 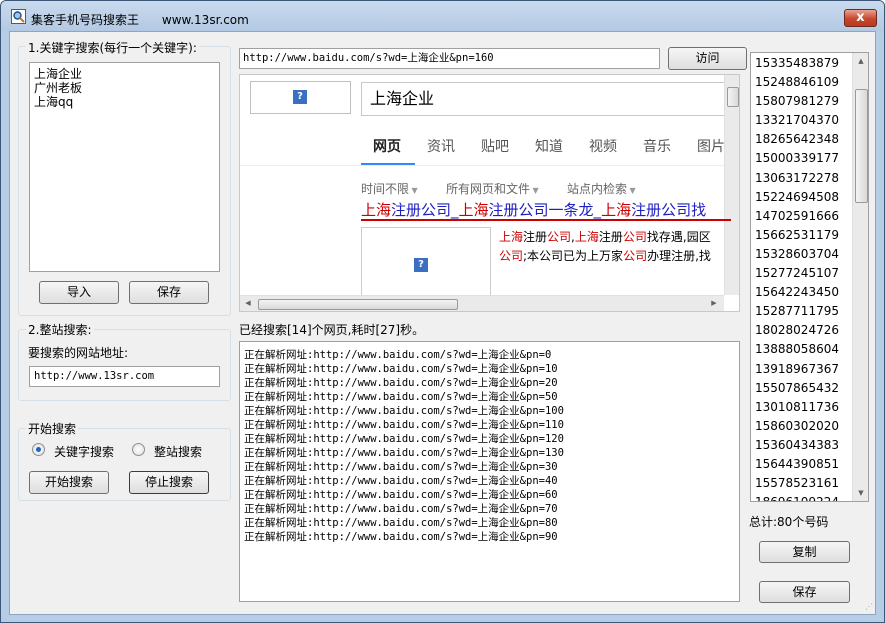 I want to click on scroll-down-arrow-icon: ▼, so click(x=861, y=493).